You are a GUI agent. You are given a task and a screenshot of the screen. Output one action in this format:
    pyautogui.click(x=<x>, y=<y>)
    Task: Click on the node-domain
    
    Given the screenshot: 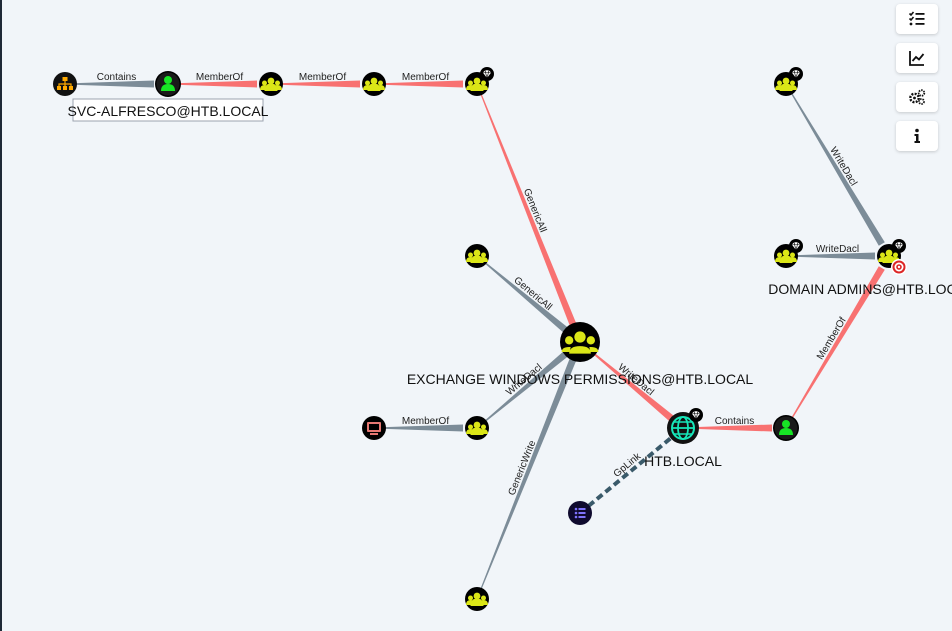 What is the action you would take?
    pyautogui.click(x=685, y=426)
    